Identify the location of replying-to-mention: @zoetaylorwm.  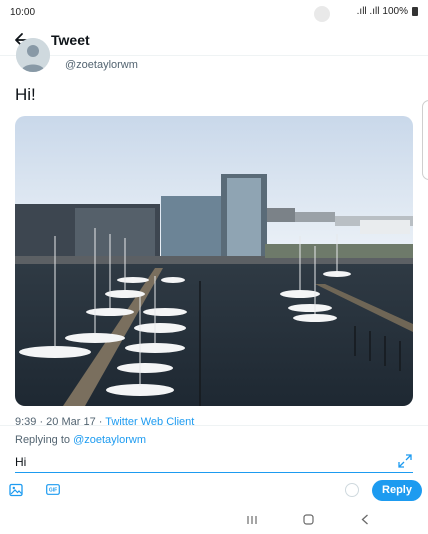
(109, 440).